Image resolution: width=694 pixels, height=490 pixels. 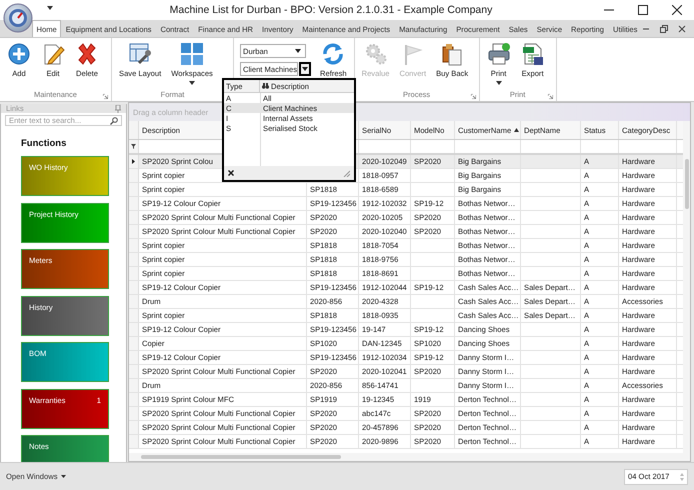 What do you see at coordinates (517, 130) in the screenshot?
I see `sort-ascending-icon` at bounding box center [517, 130].